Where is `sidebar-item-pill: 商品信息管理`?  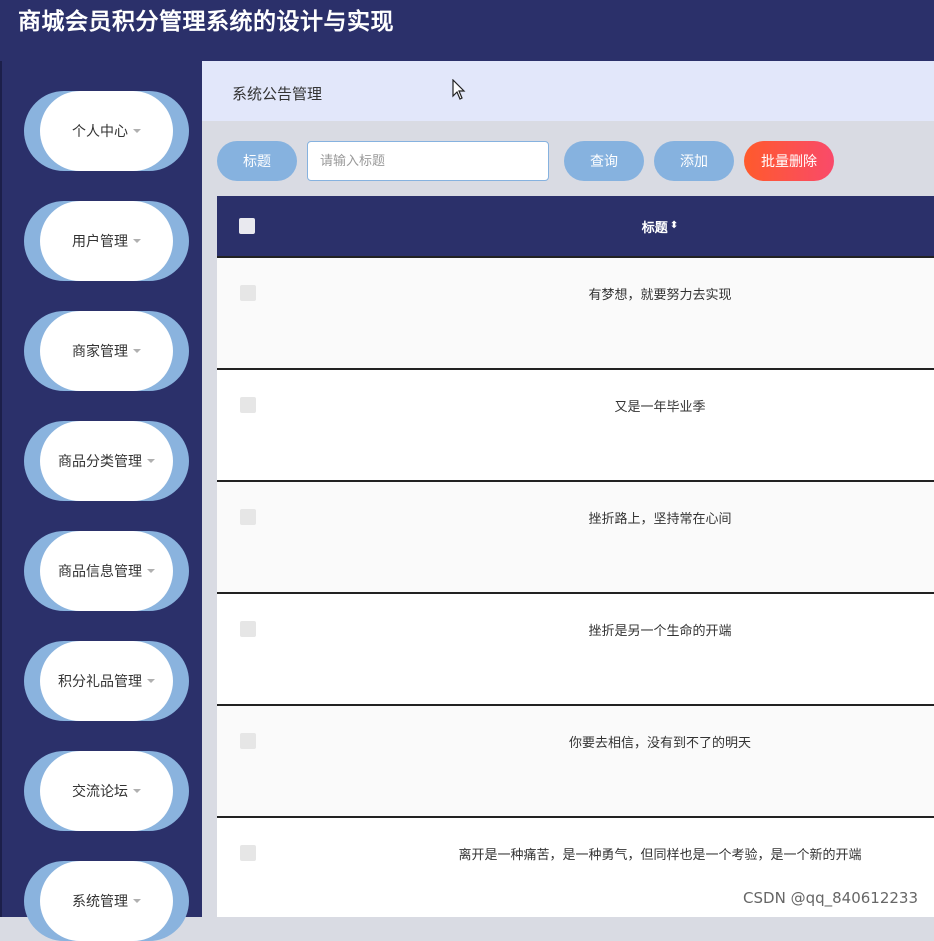 sidebar-item-pill: 商品信息管理 is located at coordinates (106, 571).